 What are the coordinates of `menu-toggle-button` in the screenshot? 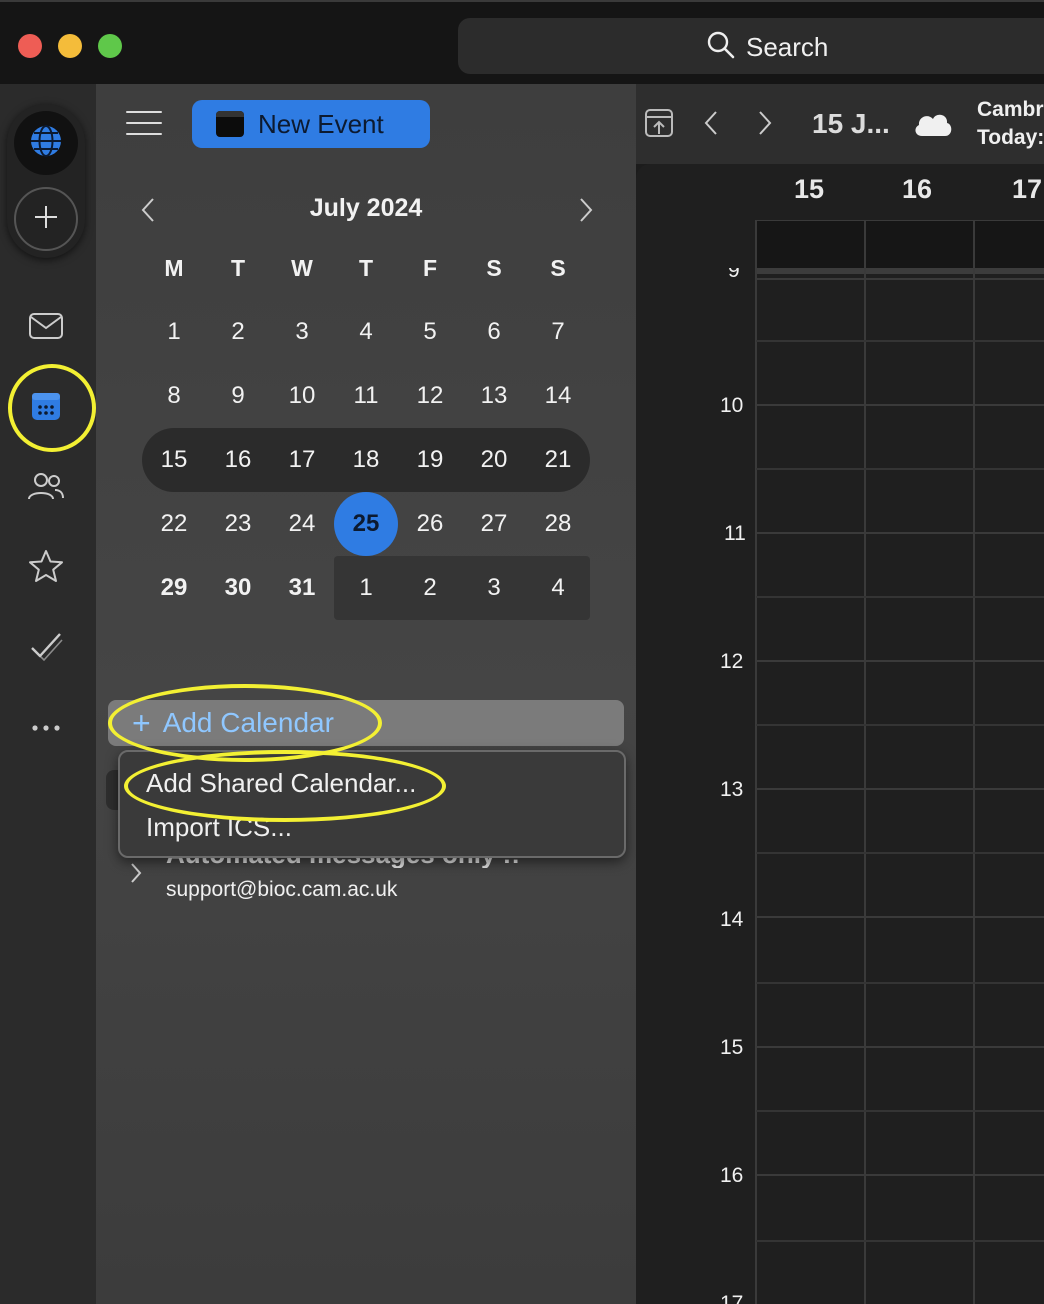 It's located at (144, 123).